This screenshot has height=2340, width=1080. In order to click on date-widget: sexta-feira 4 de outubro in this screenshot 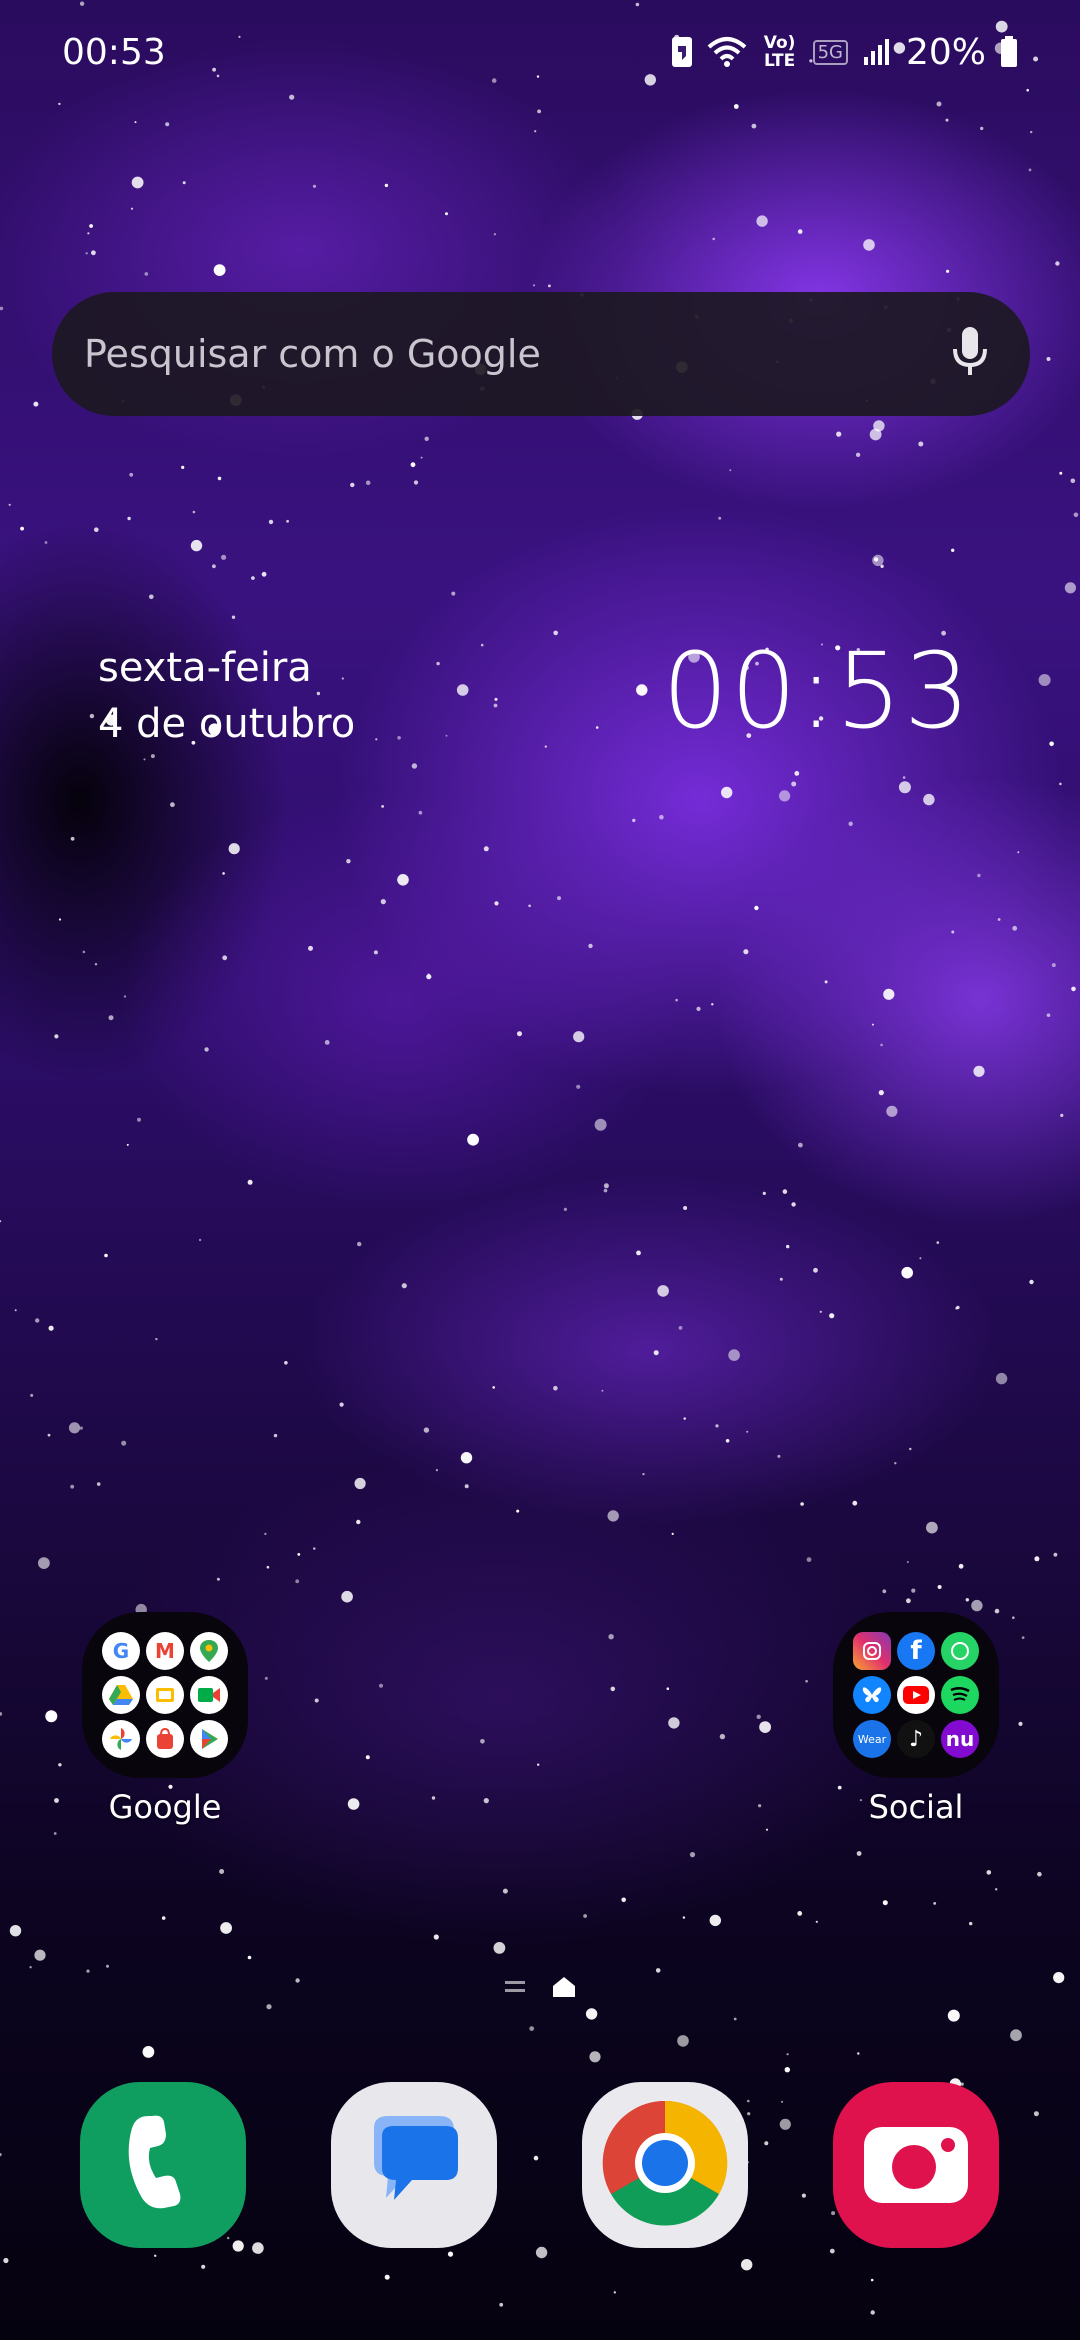, I will do `click(226, 696)`.